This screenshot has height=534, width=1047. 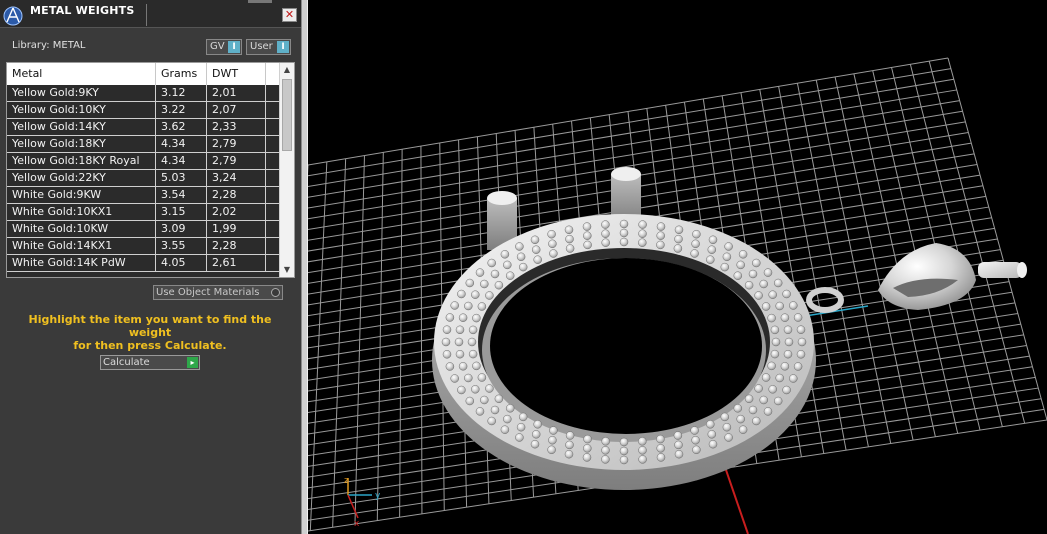 What do you see at coordinates (81, 178) in the screenshot?
I see `cell-metal: Yellow Gold:22KY` at bounding box center [81, 178].